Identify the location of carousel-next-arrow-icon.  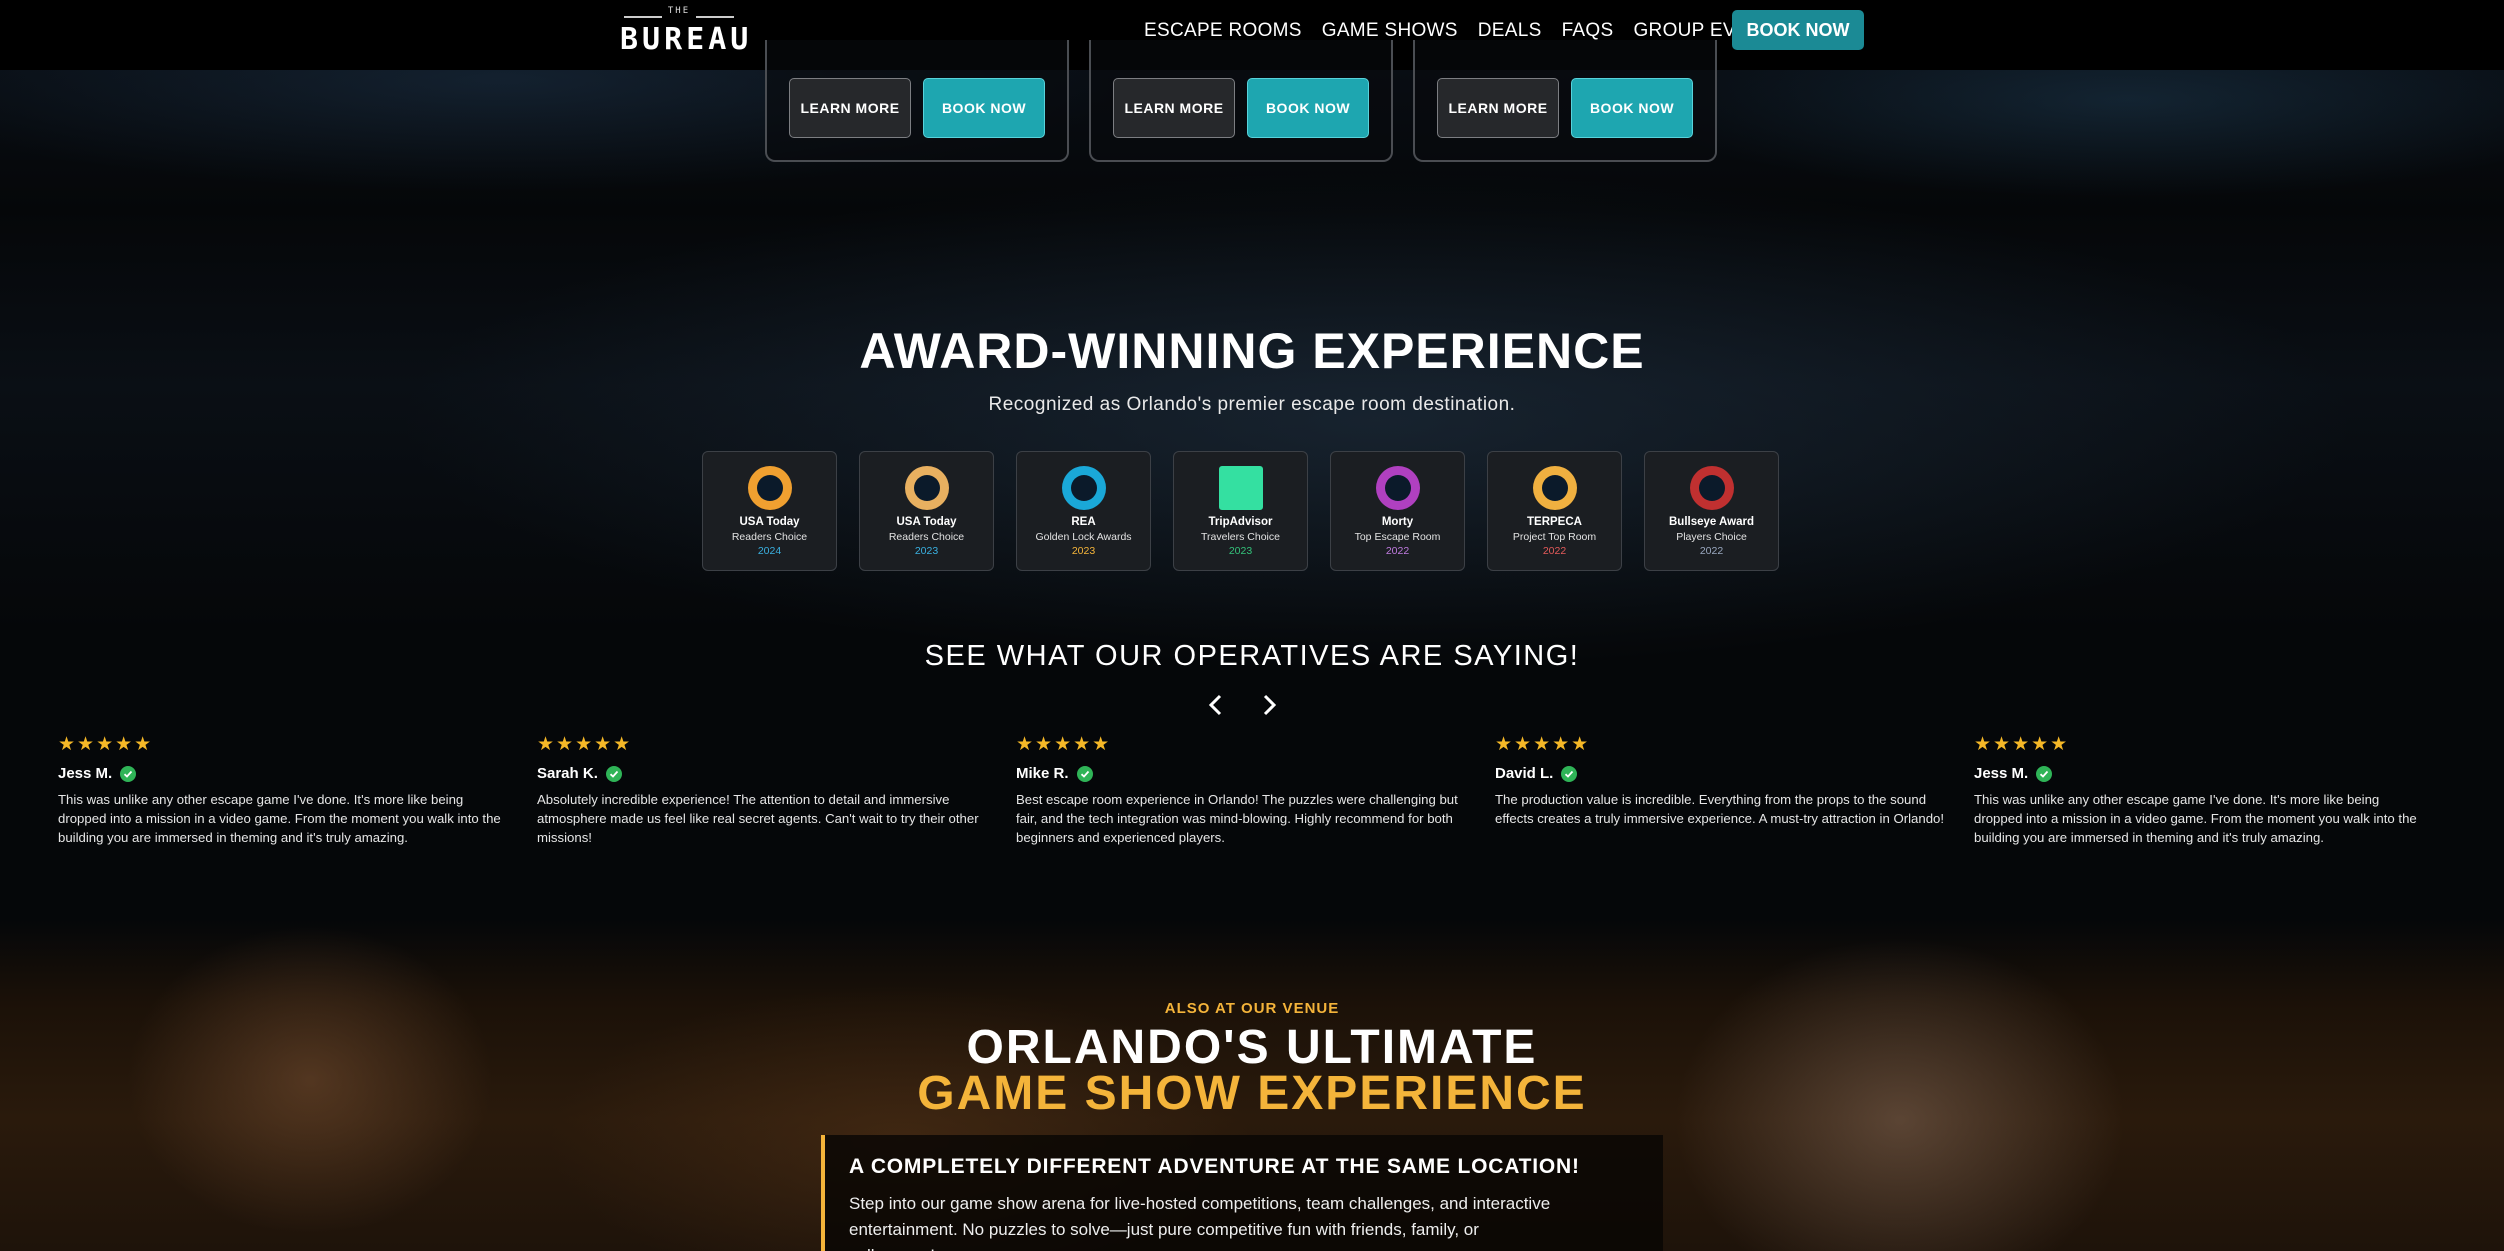
(1269, 705).